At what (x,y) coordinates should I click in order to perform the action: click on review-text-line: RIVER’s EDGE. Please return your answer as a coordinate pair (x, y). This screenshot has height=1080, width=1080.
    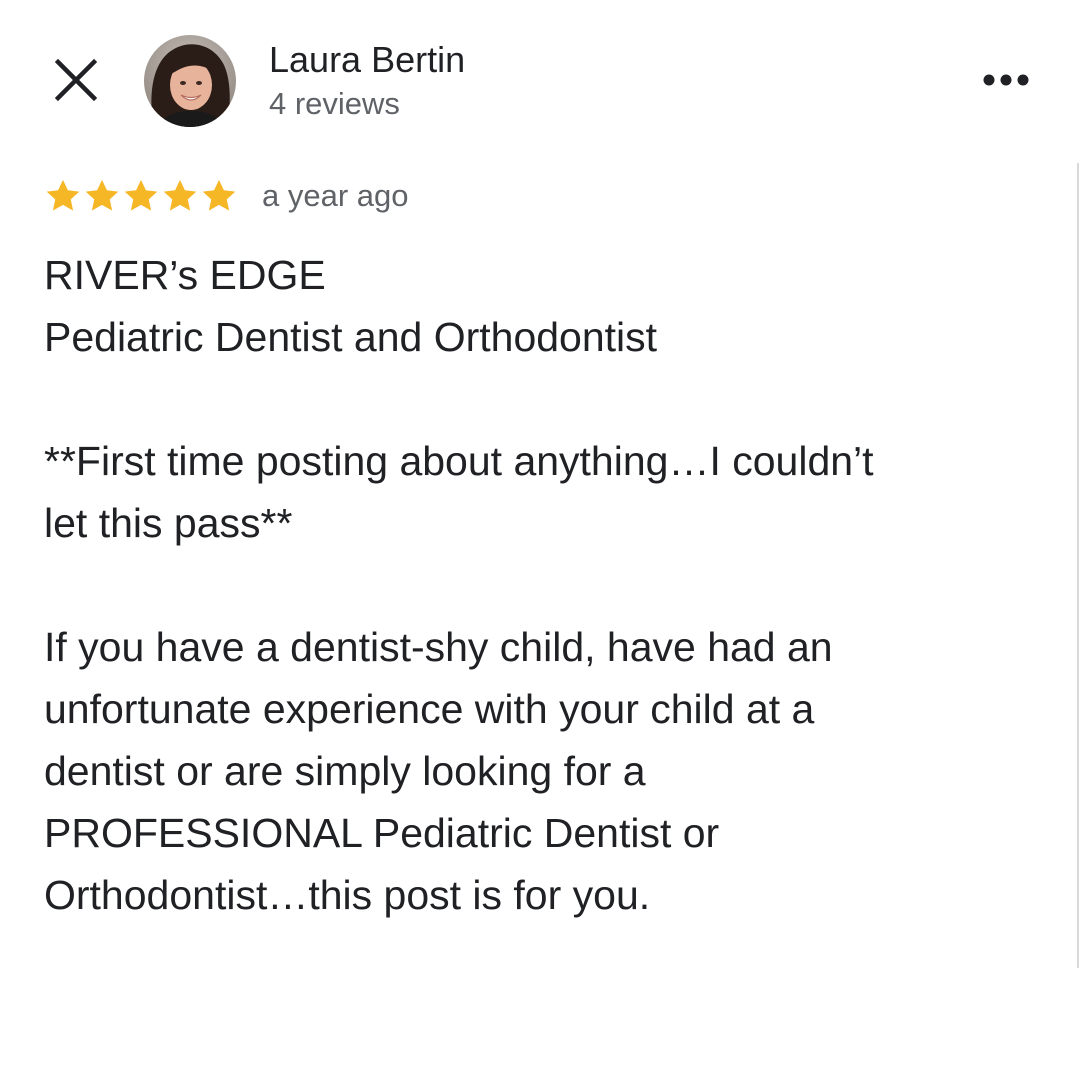
    Looking at the image, I should click on (185, 275).